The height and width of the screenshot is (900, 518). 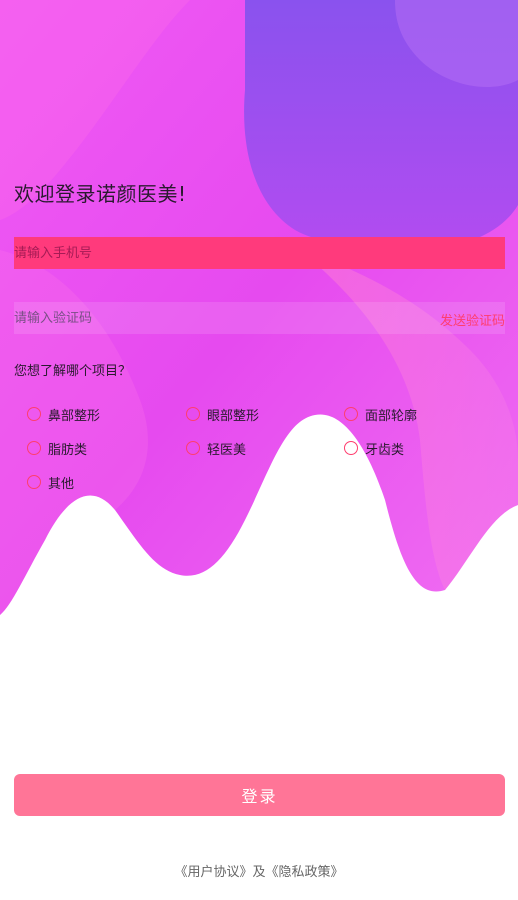 I want to click on option-nose-surgery: 鼻部整形, so click(x=63, y=414).